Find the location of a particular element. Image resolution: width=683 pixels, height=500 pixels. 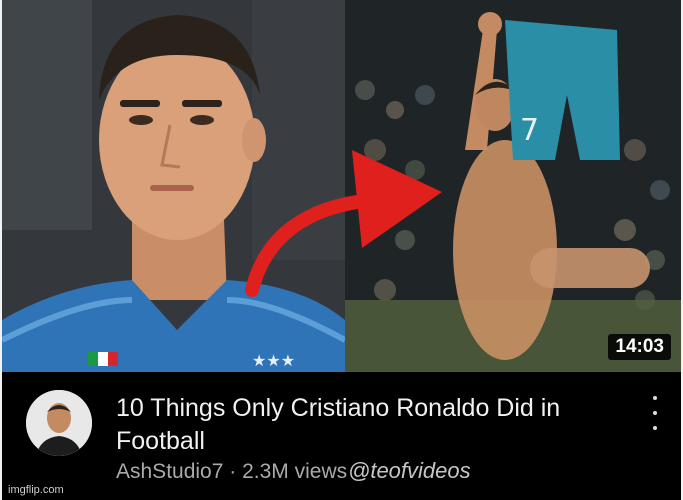

duration-badge: 14:03 is located at coordinates (639, 347).